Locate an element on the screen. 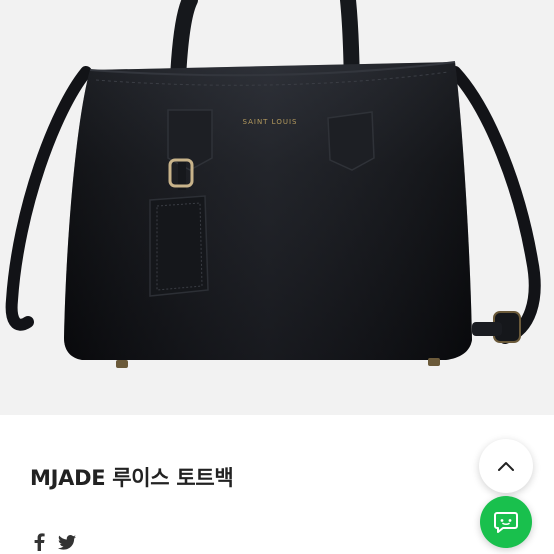 The image size is (554, 554). scroll-to-top-button is located at coordinates (506, 466).